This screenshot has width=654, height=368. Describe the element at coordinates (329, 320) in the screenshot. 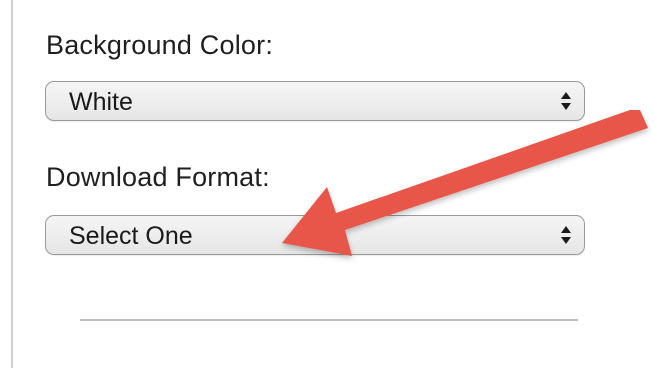

I see `section-divider` at that location.